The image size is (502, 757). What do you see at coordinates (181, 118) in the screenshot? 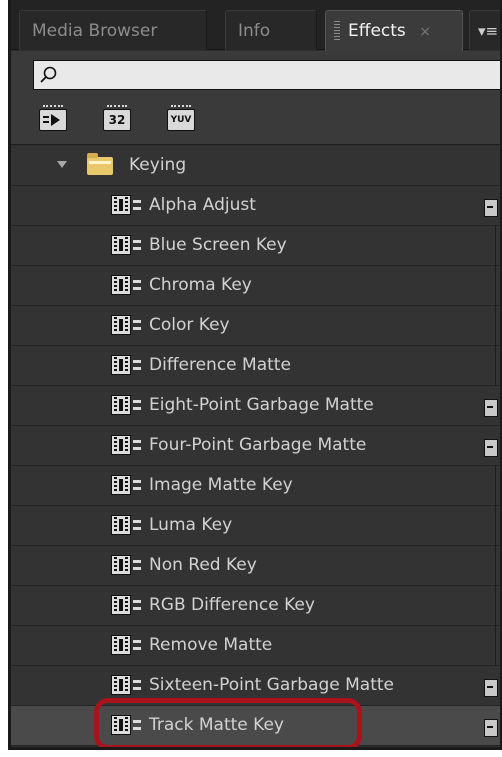
I see `yuv-effects-icon: YUV` at bounding box center [181, 118].